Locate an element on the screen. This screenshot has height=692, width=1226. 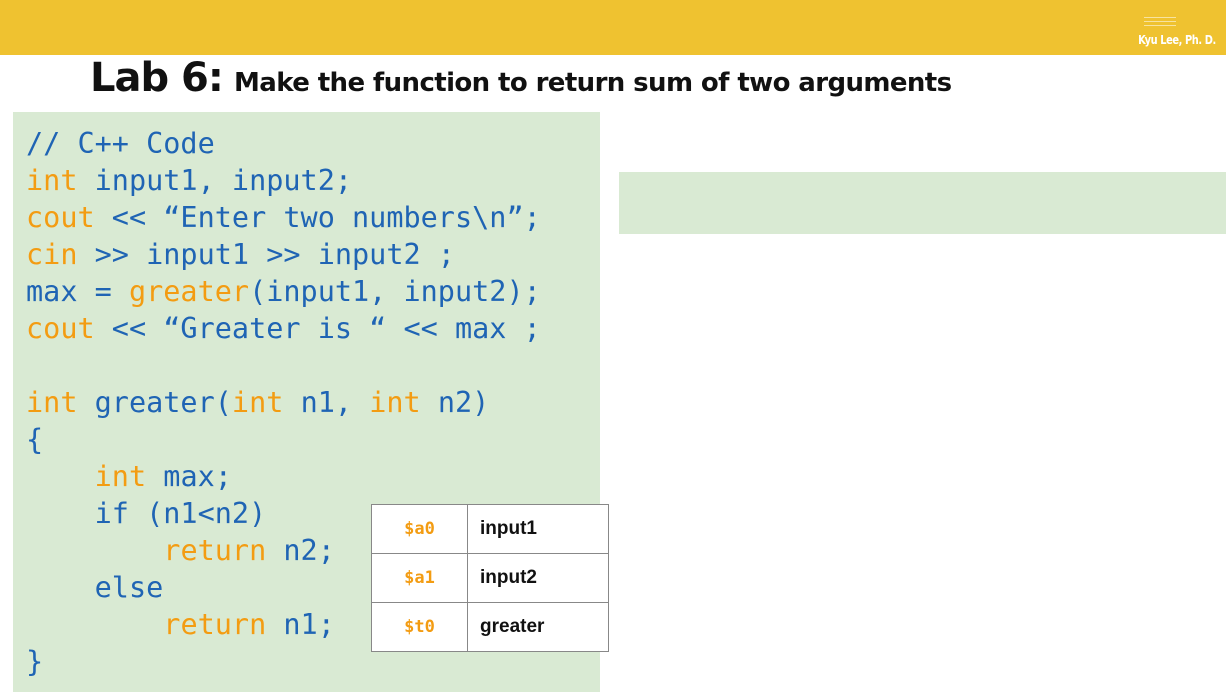
register-row: $a0 input1 is located at coordinates (490, 529).